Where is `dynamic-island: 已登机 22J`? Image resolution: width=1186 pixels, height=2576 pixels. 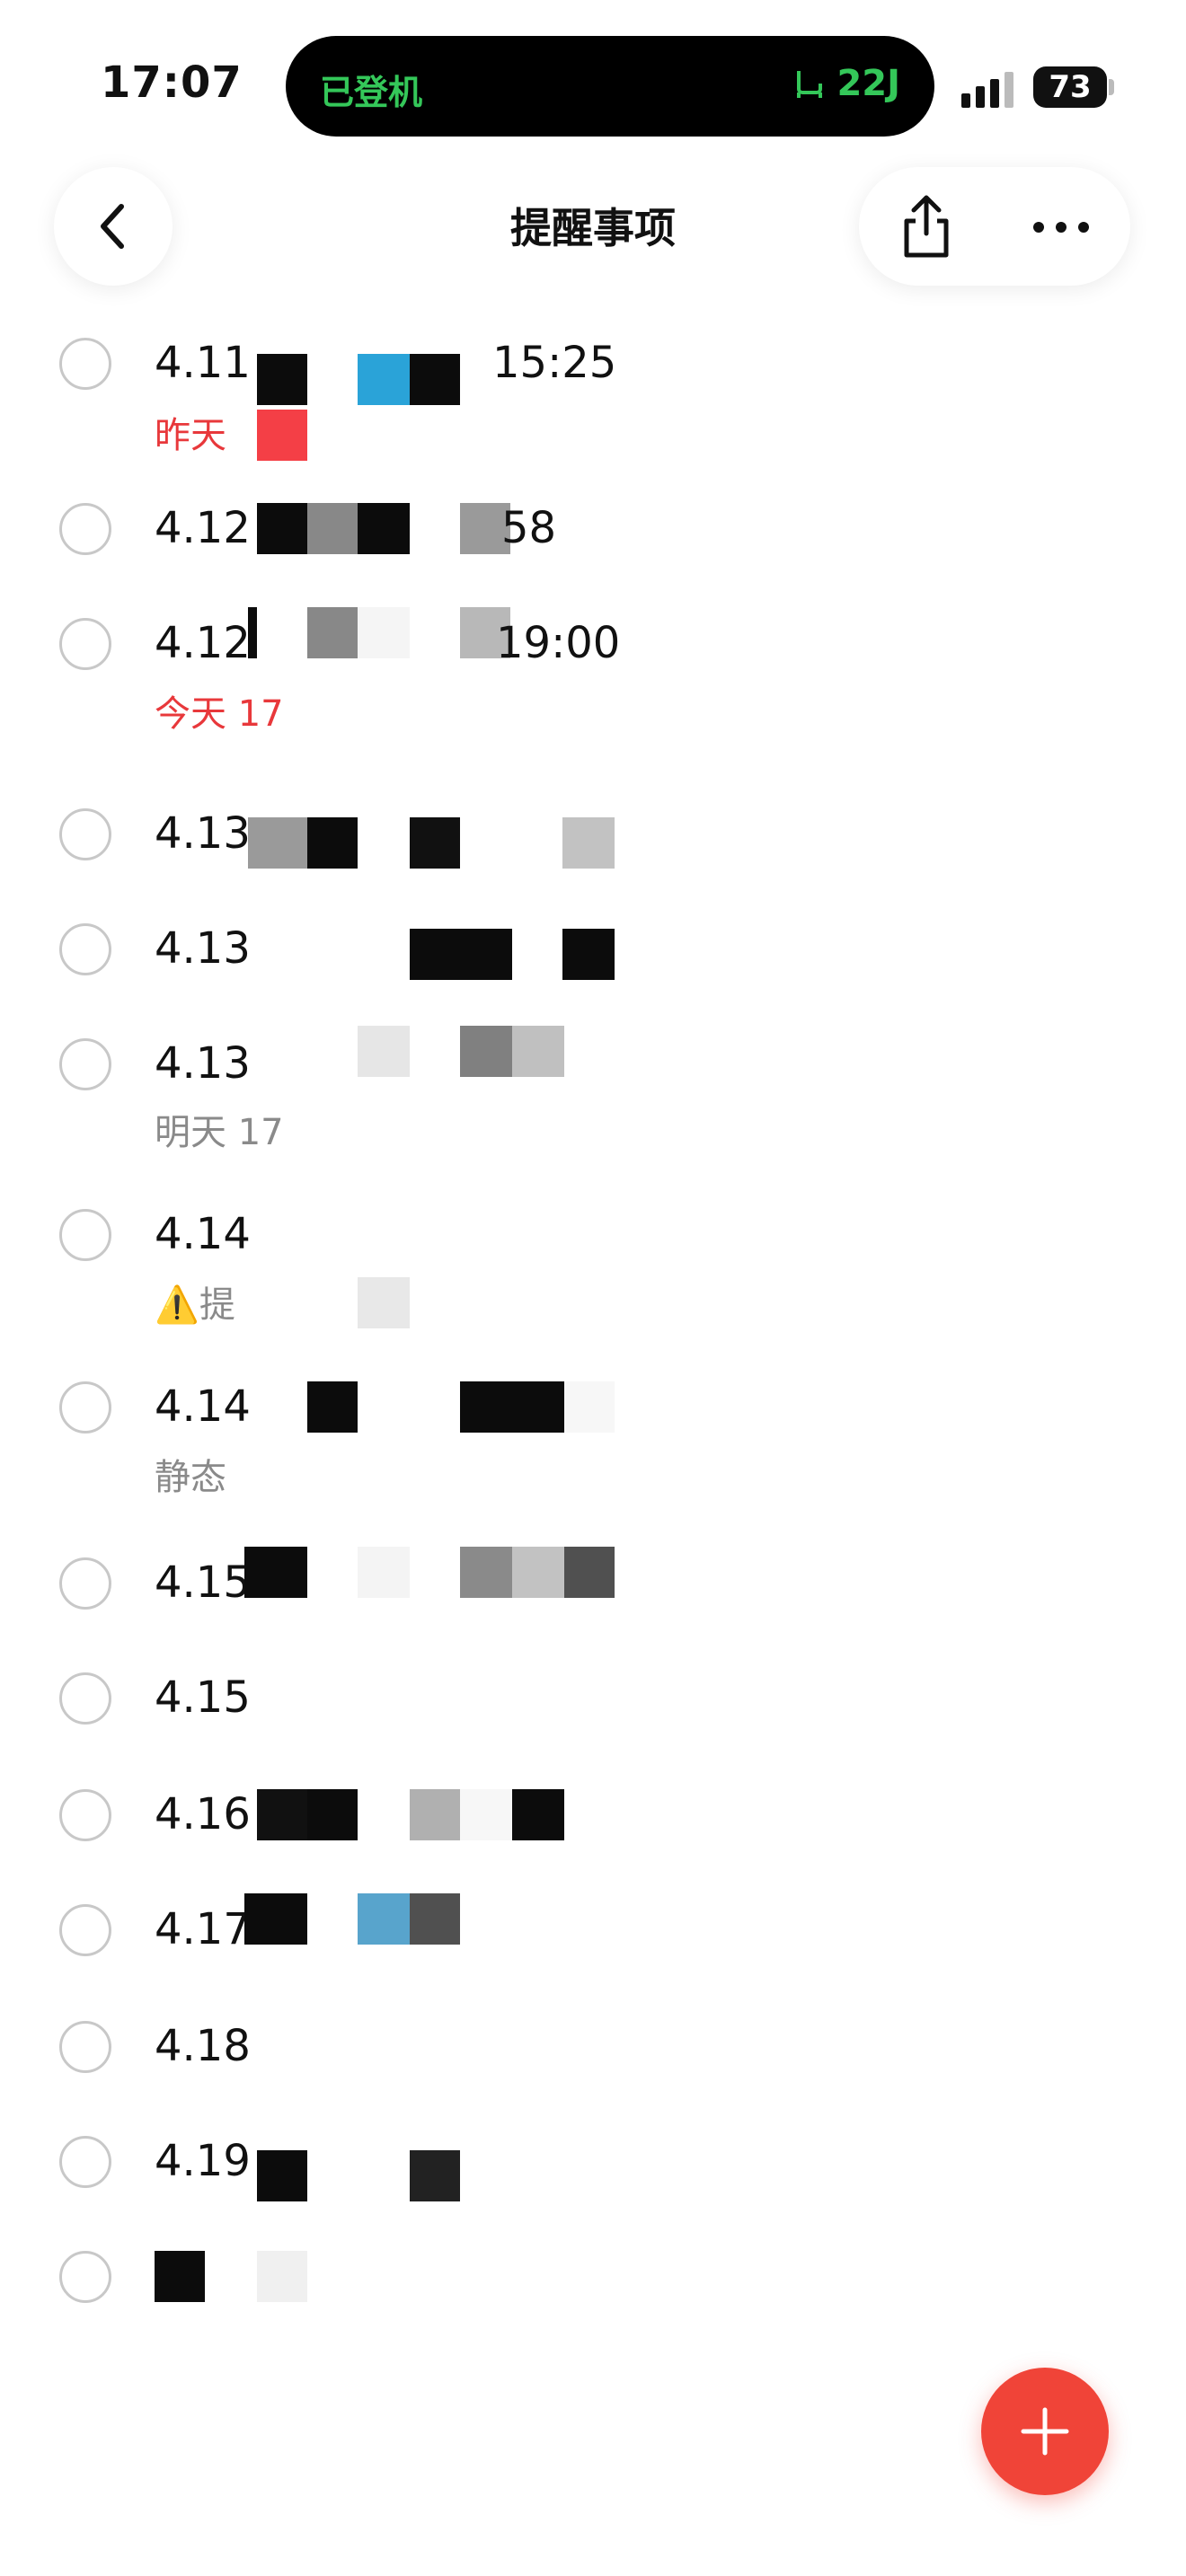
dynamic-island: 已登机 22J is located at coordinates (610, 86).